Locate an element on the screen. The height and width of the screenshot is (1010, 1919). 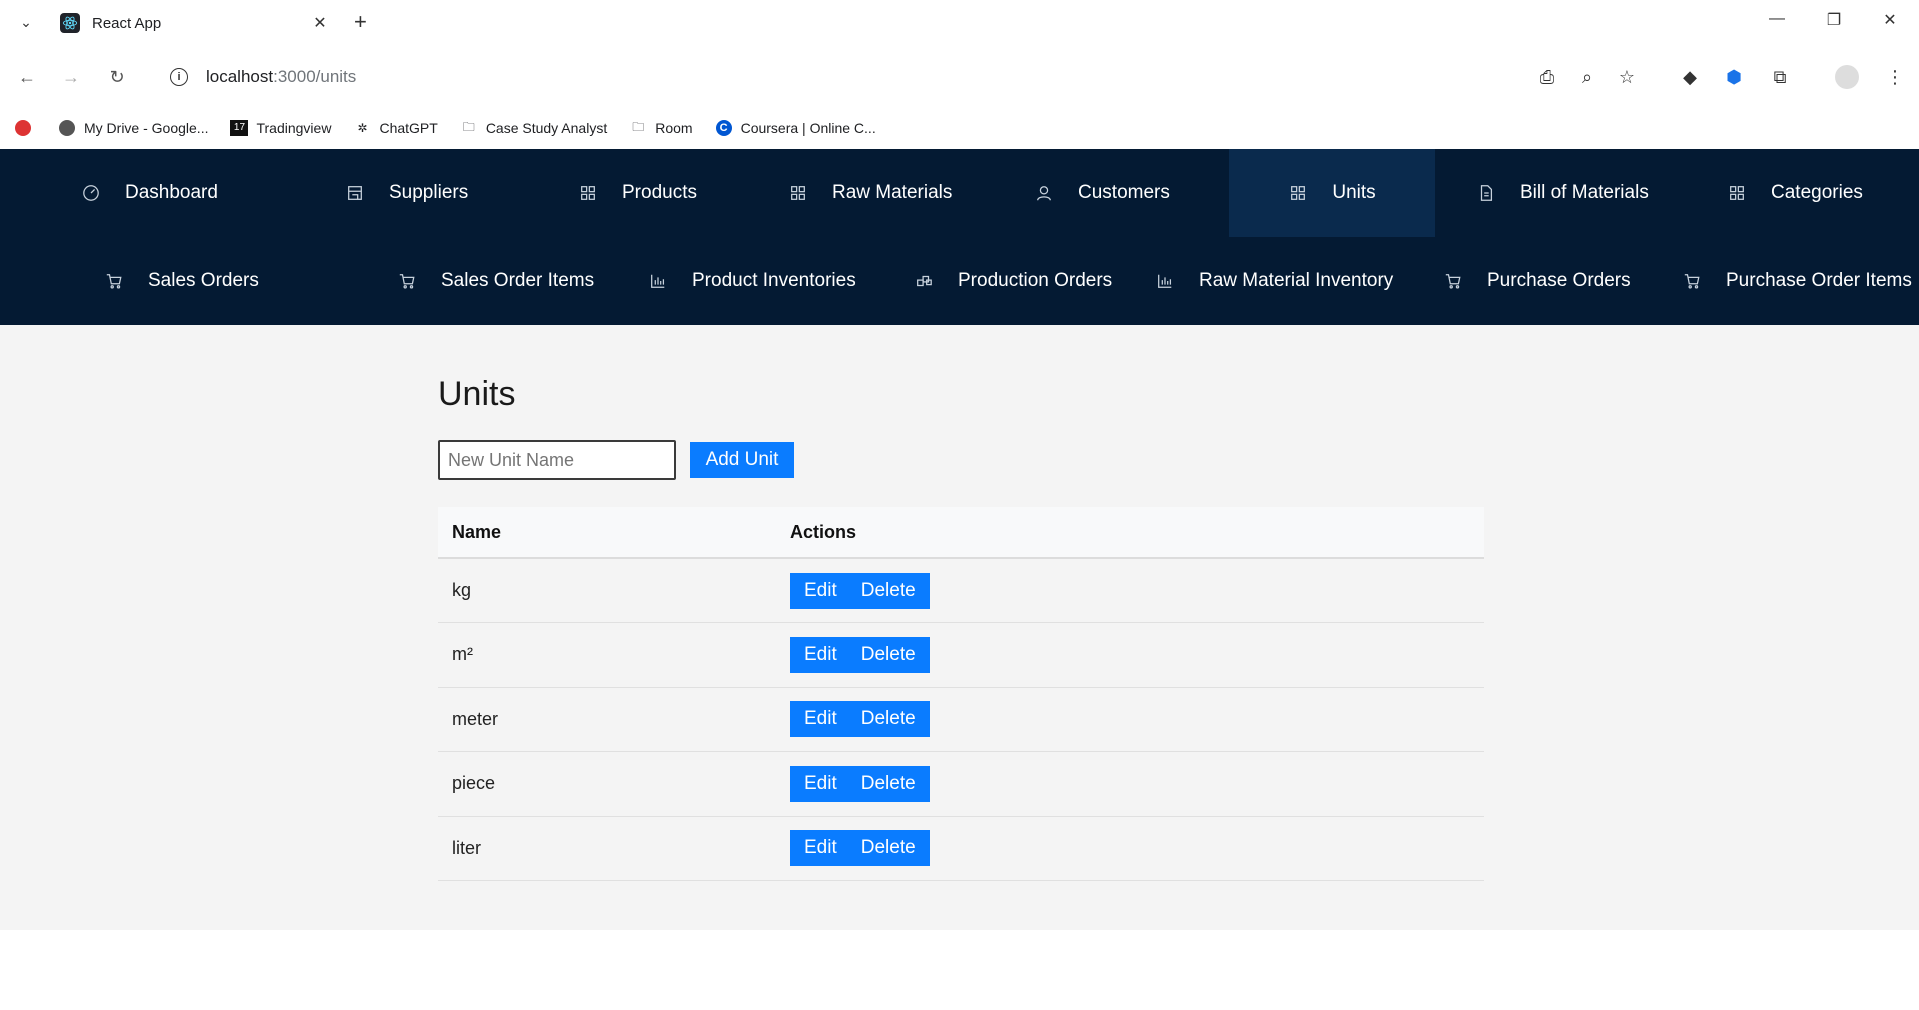
table-row: kg Edit Delete is located at coordinates (961, 590).